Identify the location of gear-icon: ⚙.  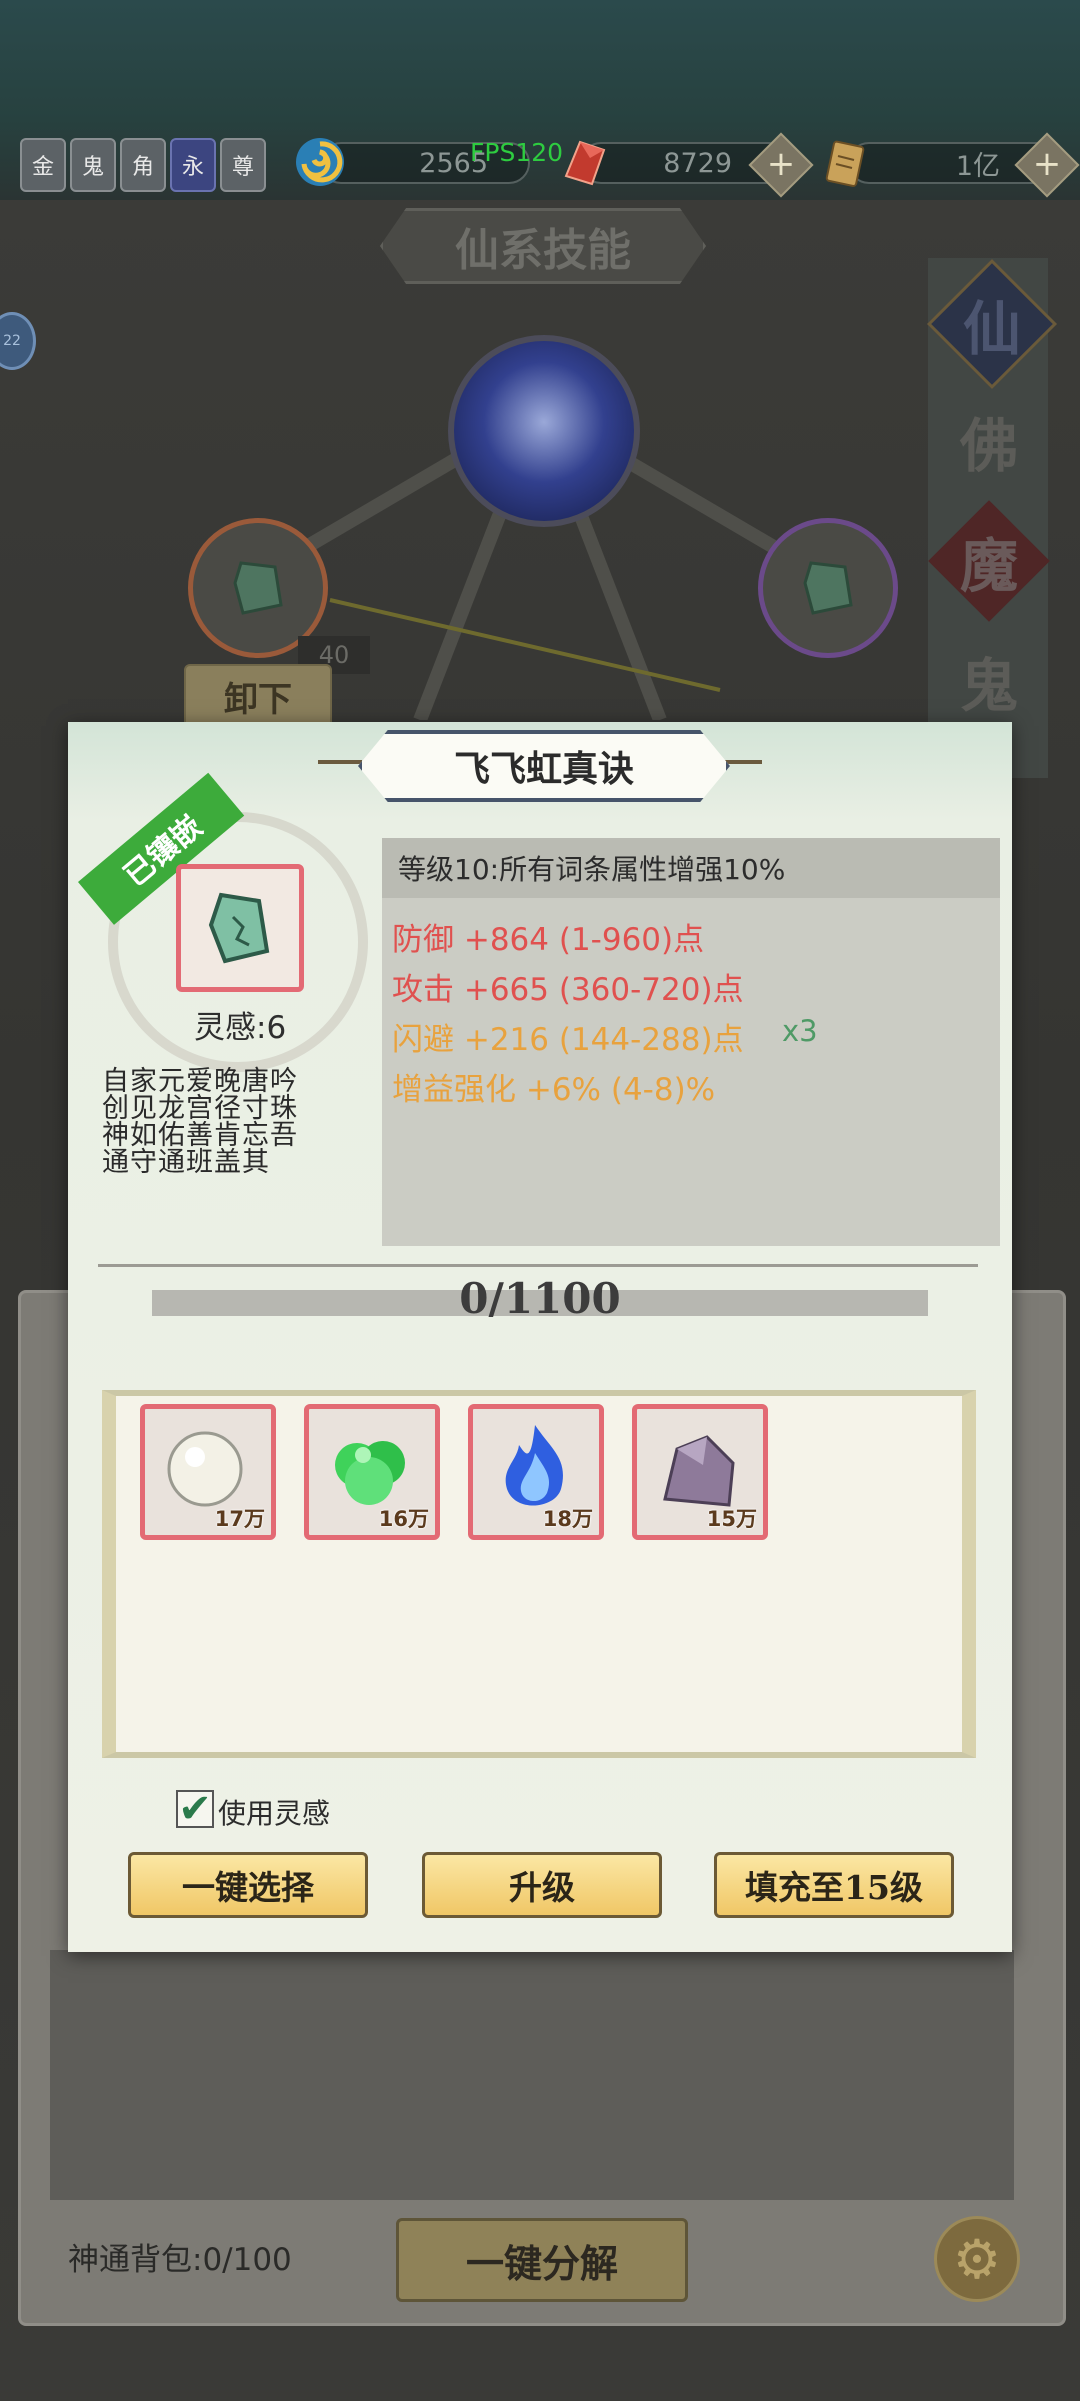
(977, 2259).